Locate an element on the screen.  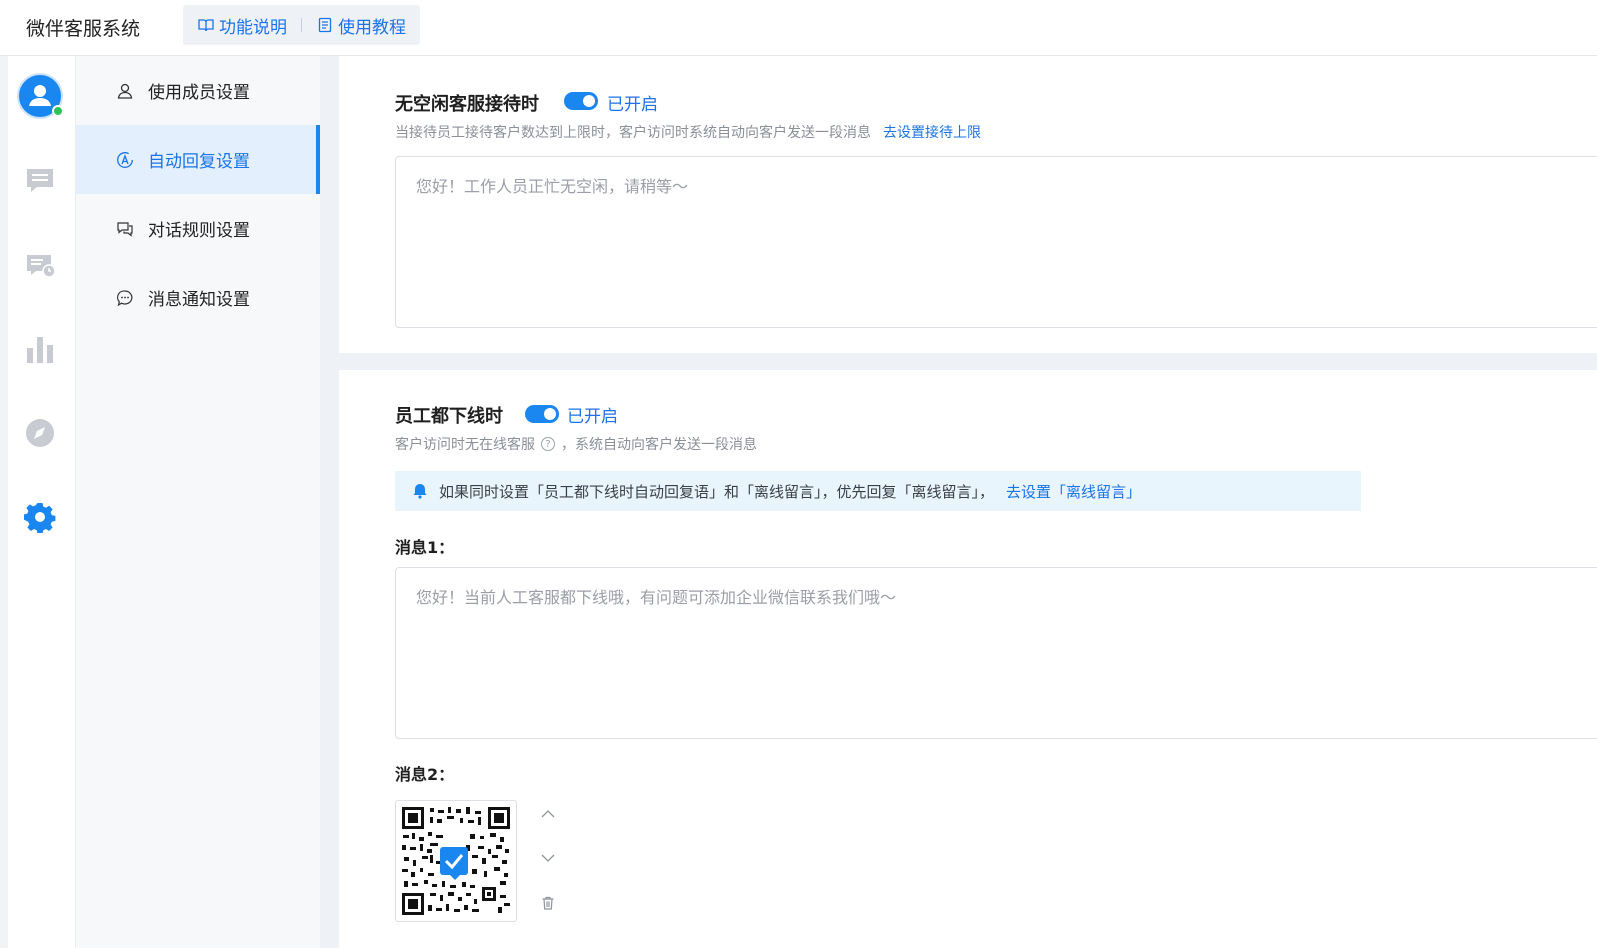
trash-icon is located at coordinates (548, 903).